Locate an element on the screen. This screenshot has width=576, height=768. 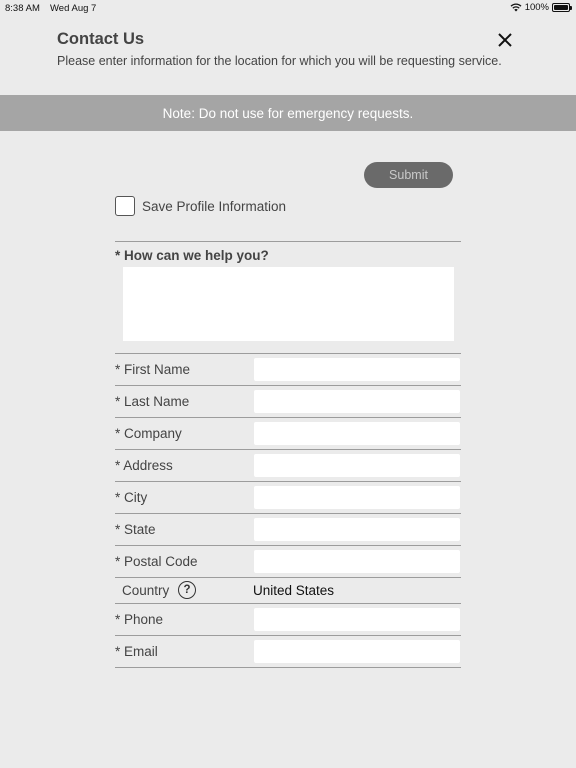
help-label: * How can we help you? is located at coordinates (192, 255).